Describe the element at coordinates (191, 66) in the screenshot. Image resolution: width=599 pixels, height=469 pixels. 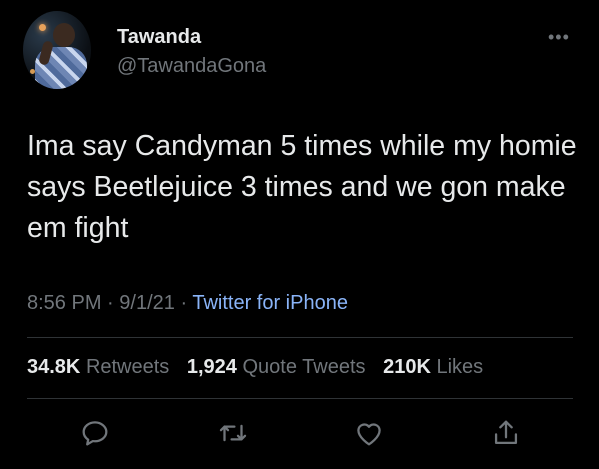
I see `author-handle: @TawandaGona` at that location.